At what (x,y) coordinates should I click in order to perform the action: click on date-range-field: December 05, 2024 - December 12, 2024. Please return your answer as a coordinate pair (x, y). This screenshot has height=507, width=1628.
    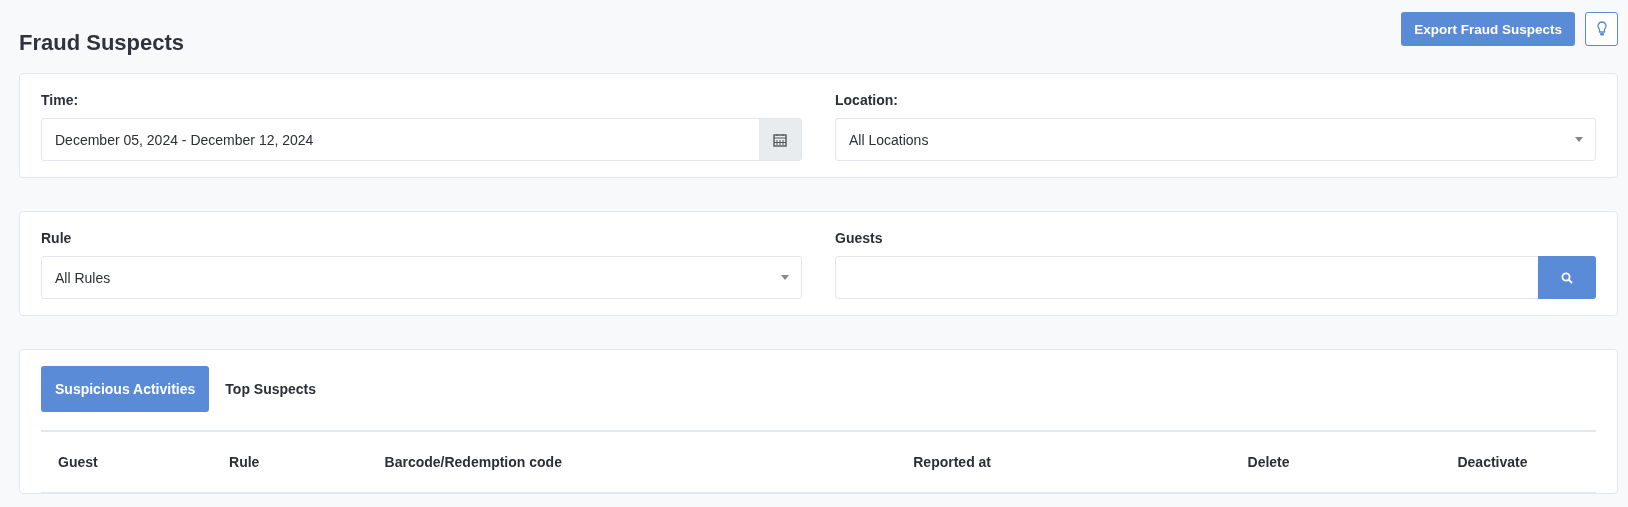
    Looking at the image, I should click on (421, 139).